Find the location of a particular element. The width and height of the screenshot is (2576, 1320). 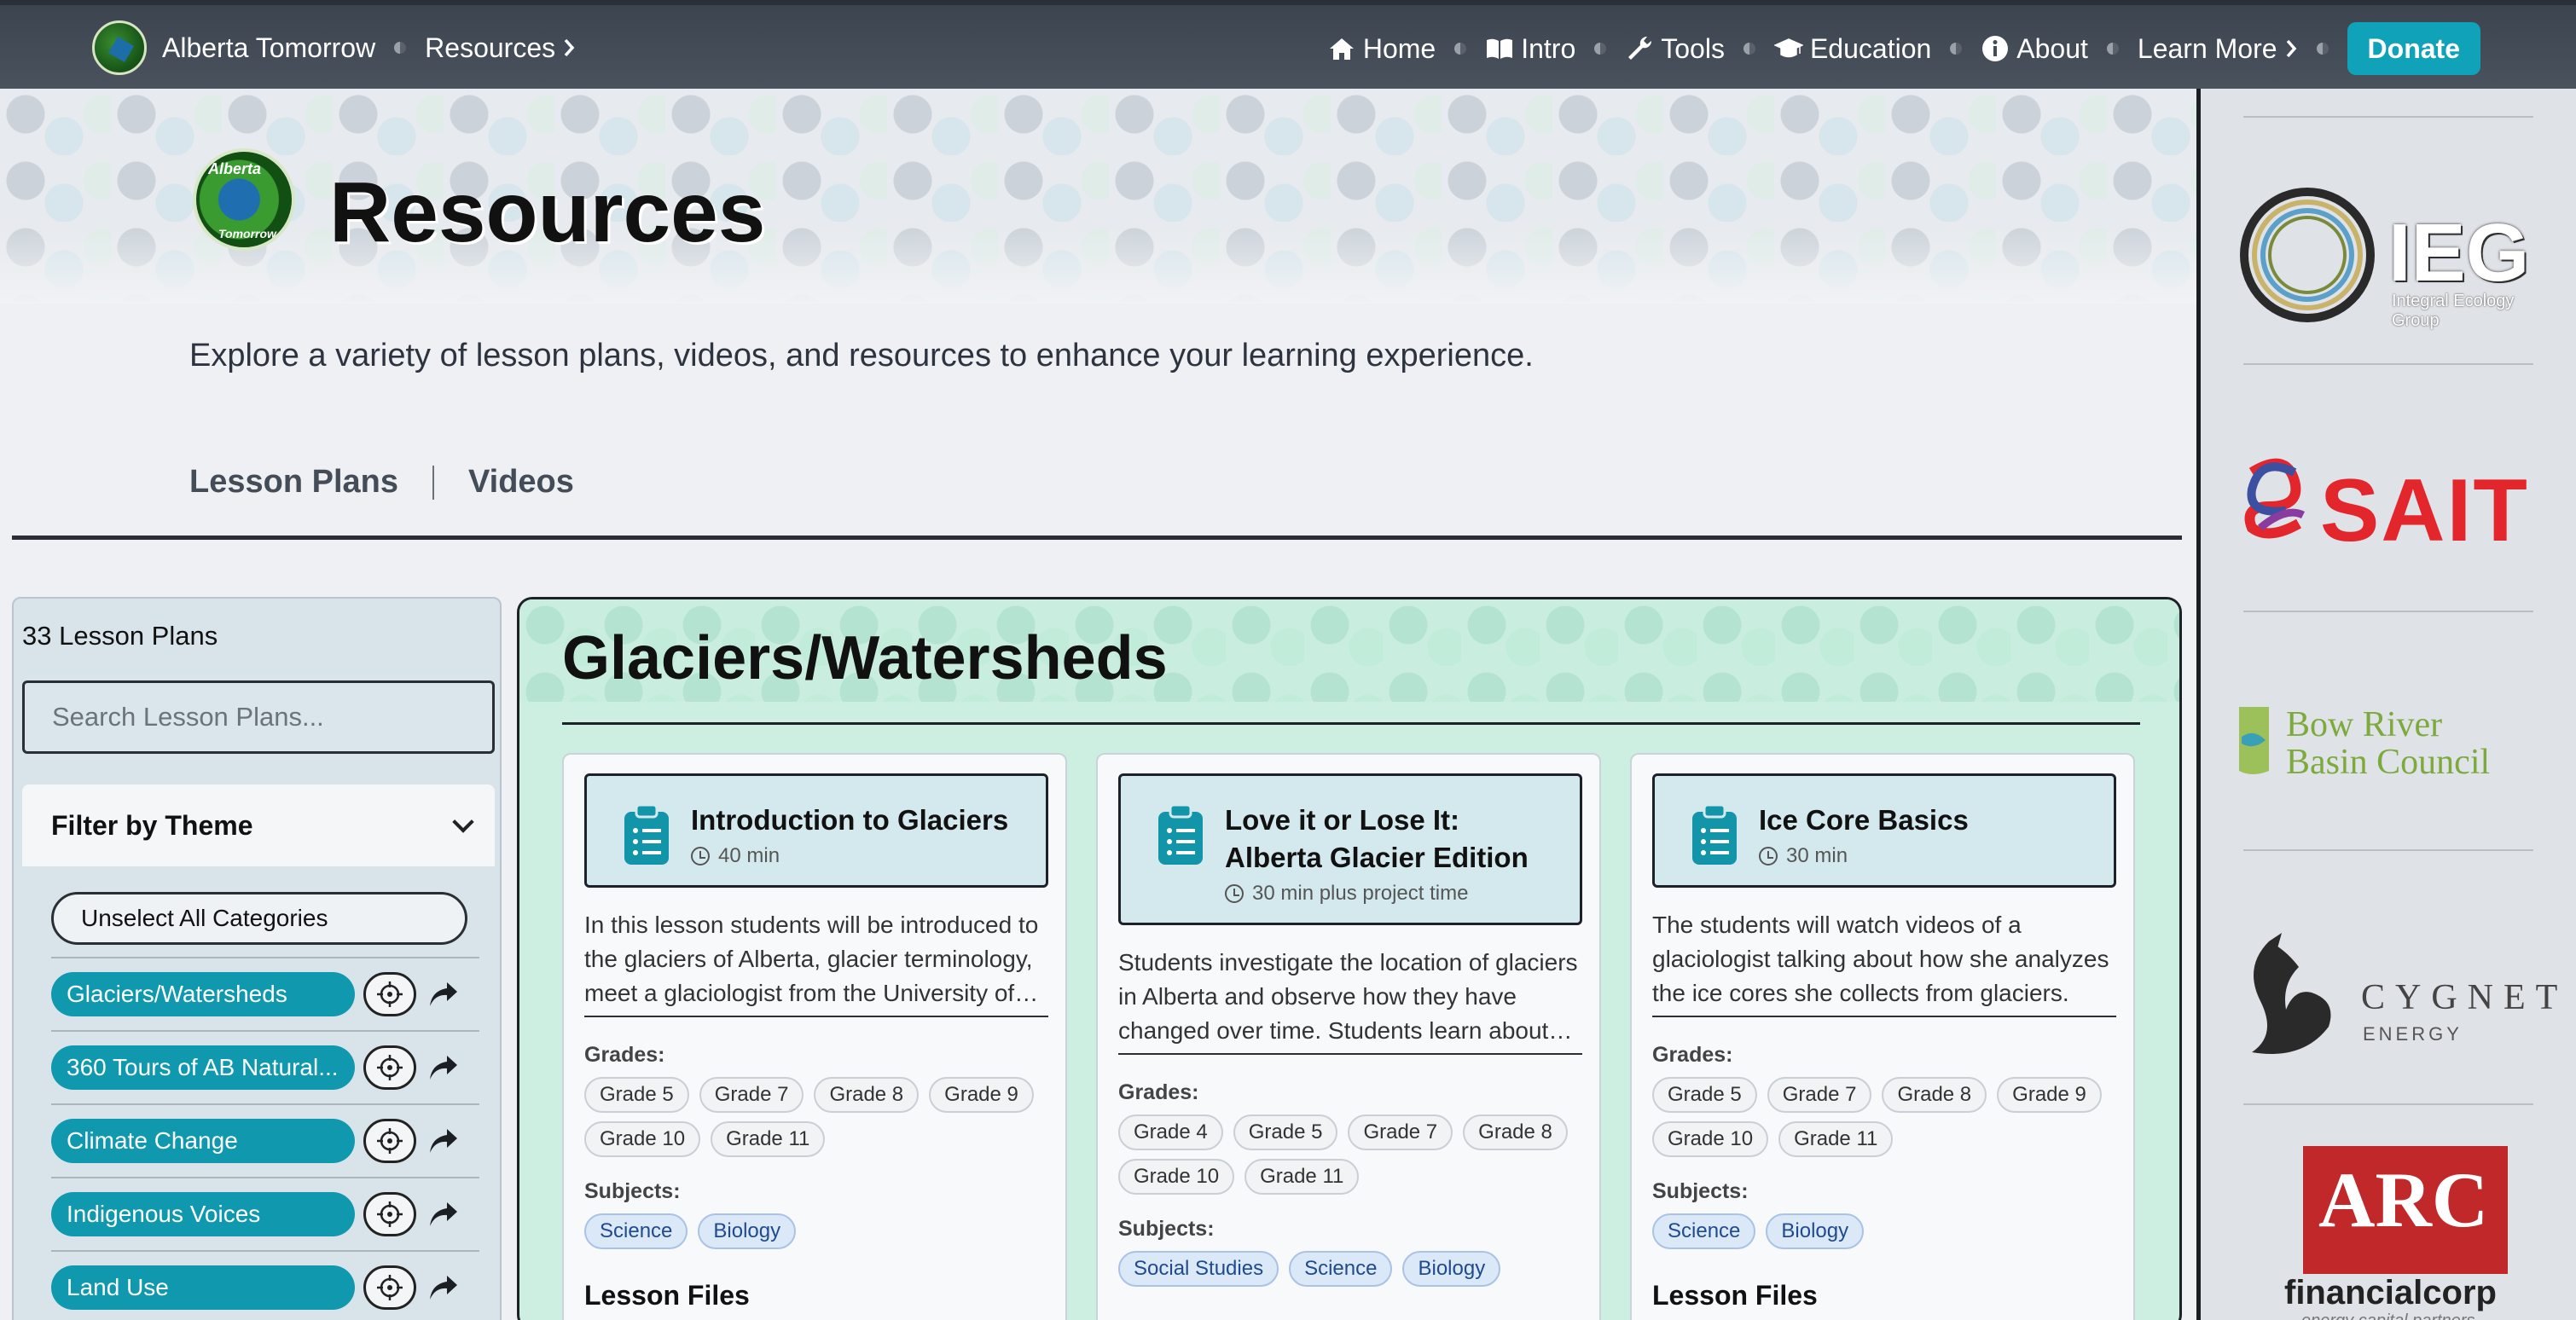

theme-chip-glaciers: Glaciers/Watersheds is located at coordinates (203, 994).